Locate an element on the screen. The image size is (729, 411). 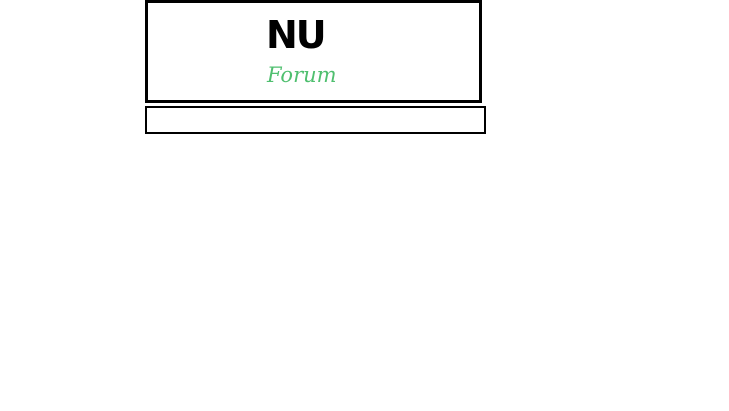
site-header: NU Forum is located at coordinates (313, 51).